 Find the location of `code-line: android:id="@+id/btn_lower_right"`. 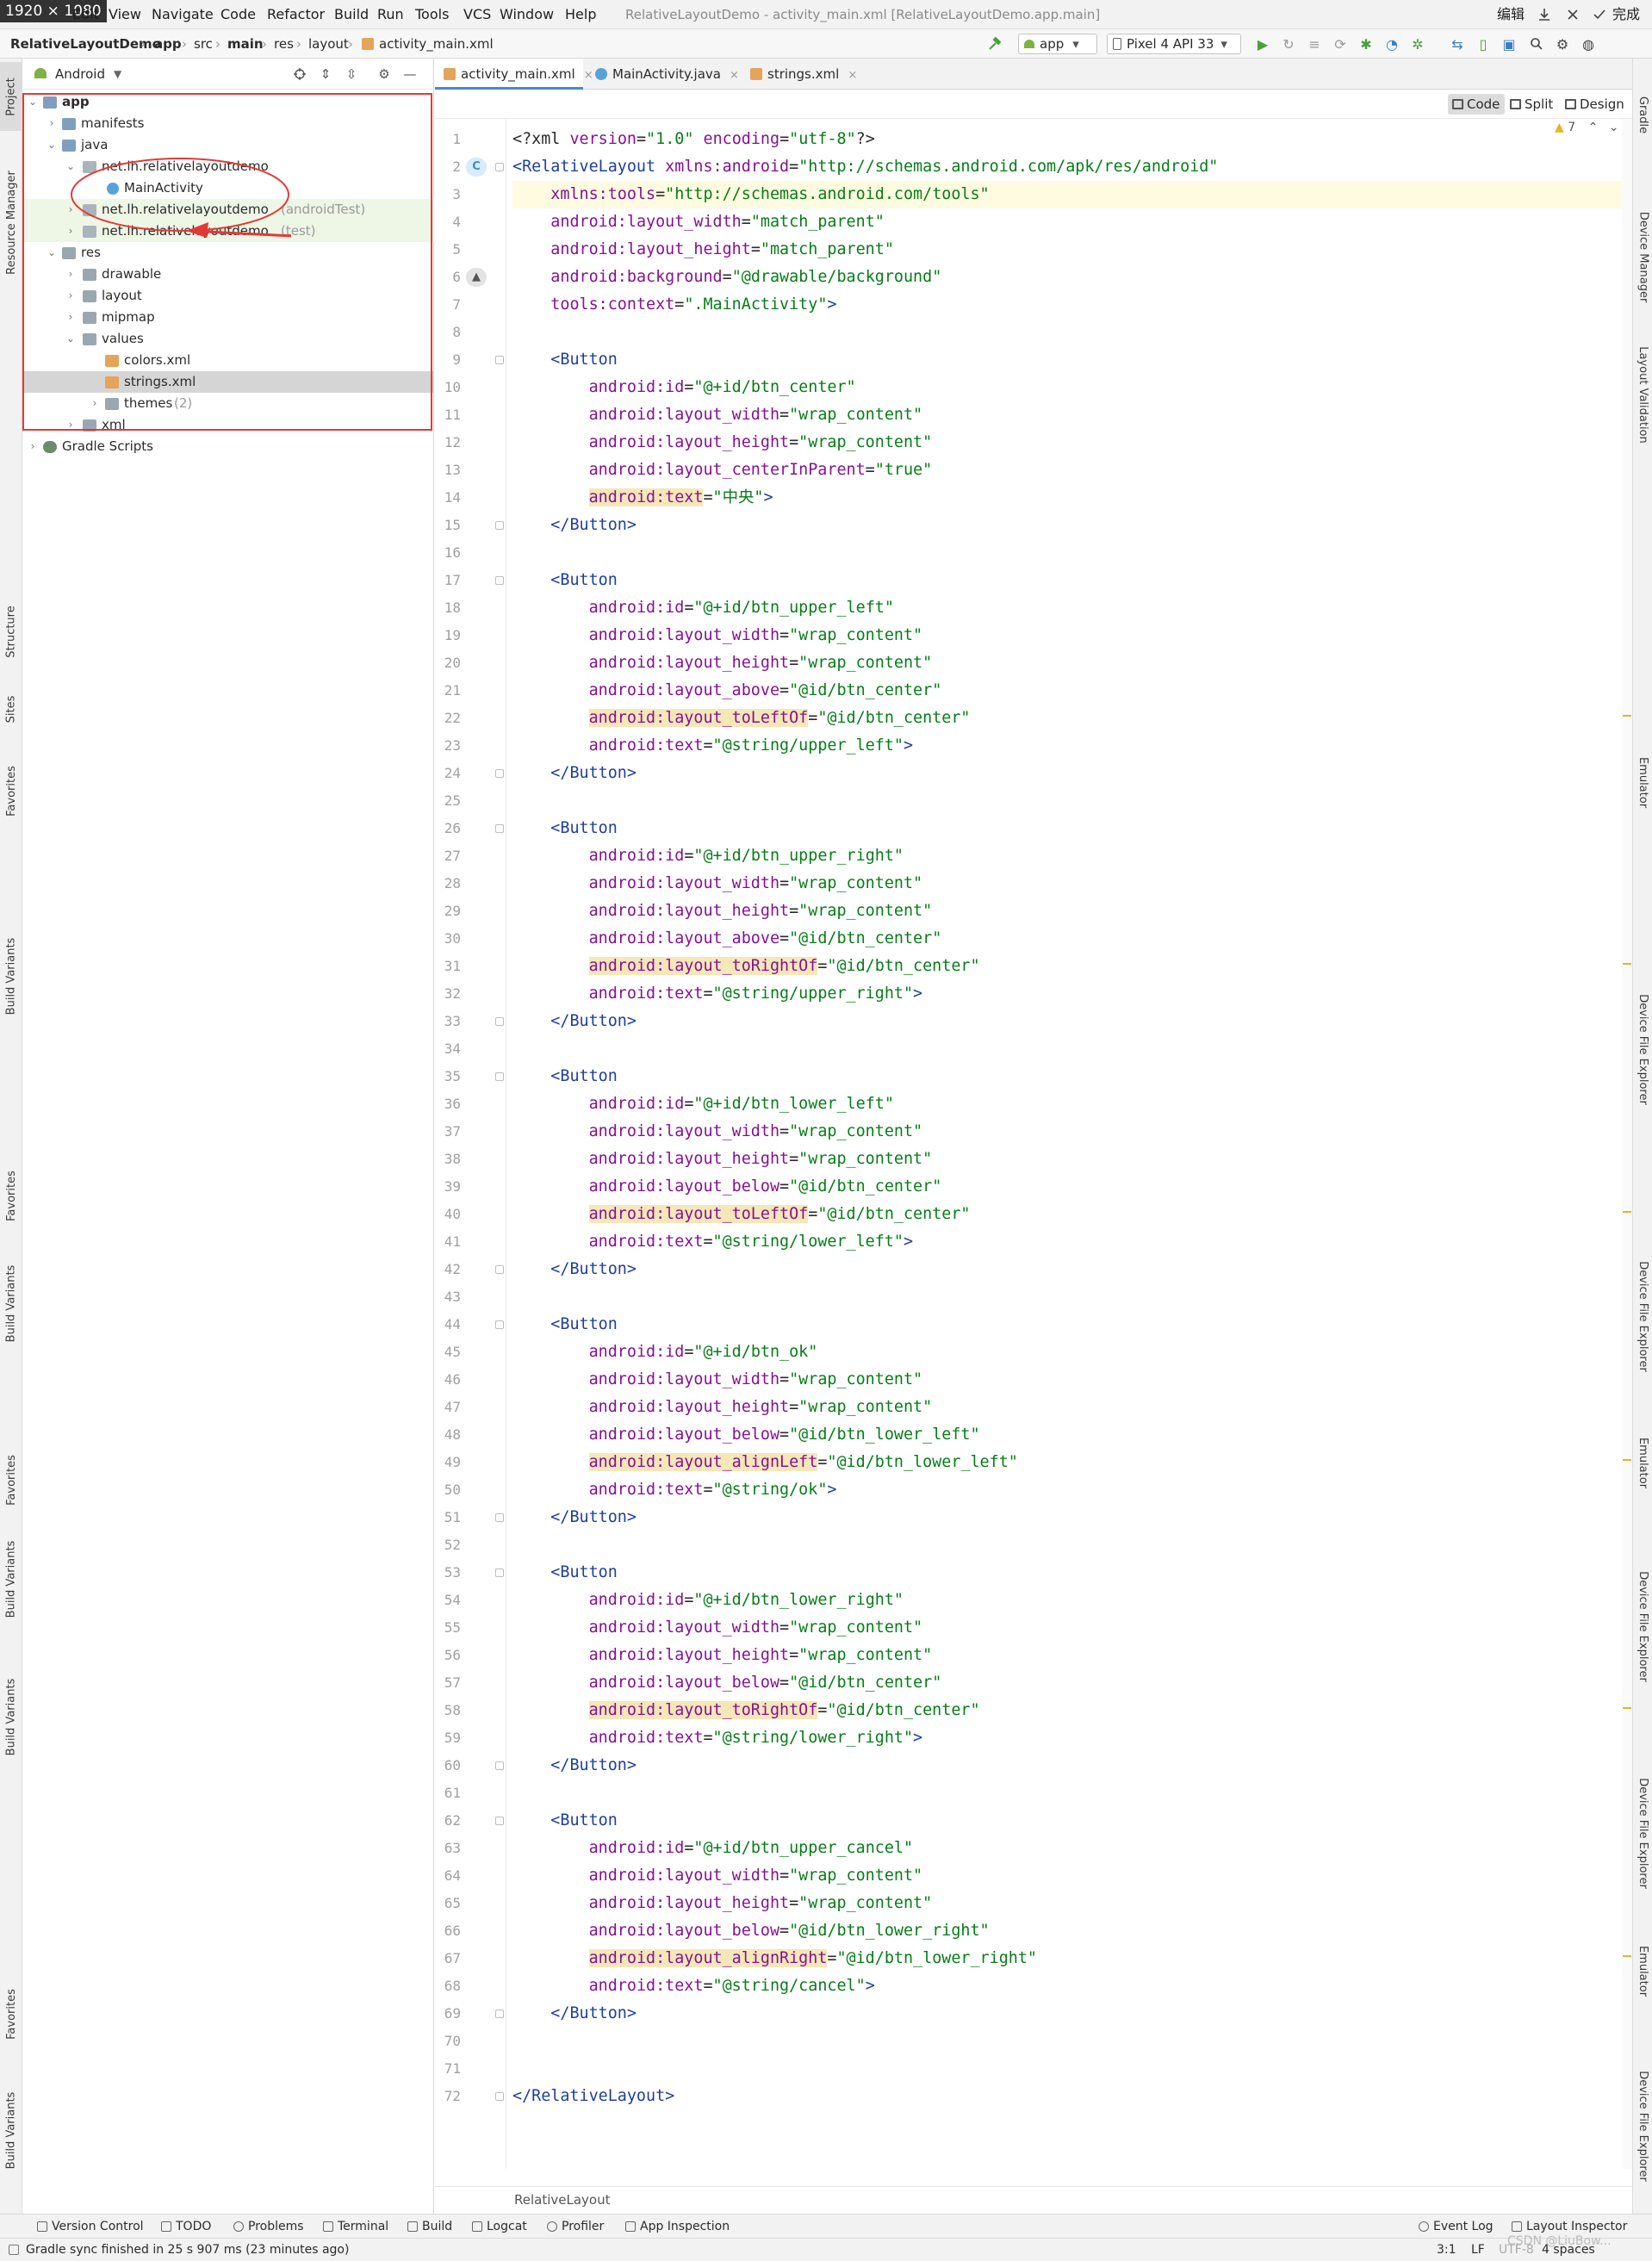

code-line: android:id="@+id/btn_lower_right" is located at coordinates (1068, 1600).